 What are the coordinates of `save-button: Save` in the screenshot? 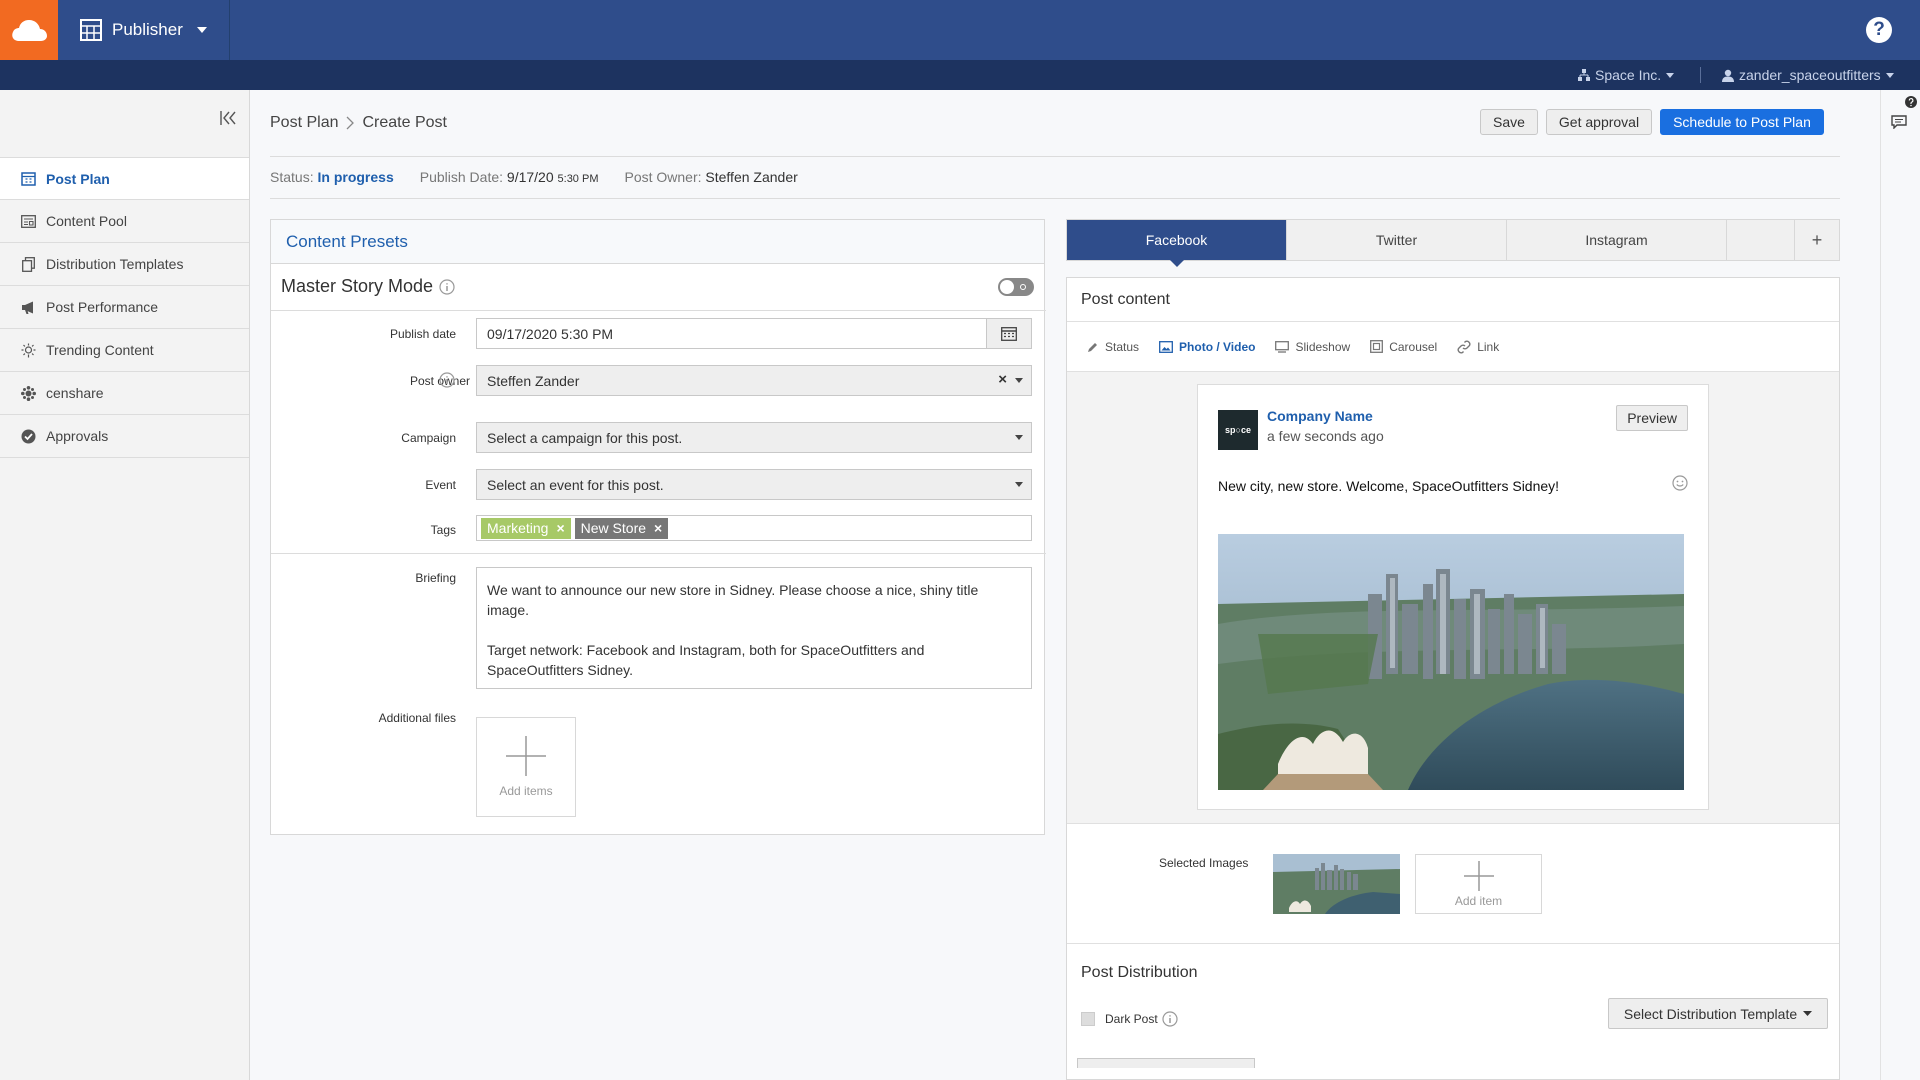 It's located at (1509, 122).